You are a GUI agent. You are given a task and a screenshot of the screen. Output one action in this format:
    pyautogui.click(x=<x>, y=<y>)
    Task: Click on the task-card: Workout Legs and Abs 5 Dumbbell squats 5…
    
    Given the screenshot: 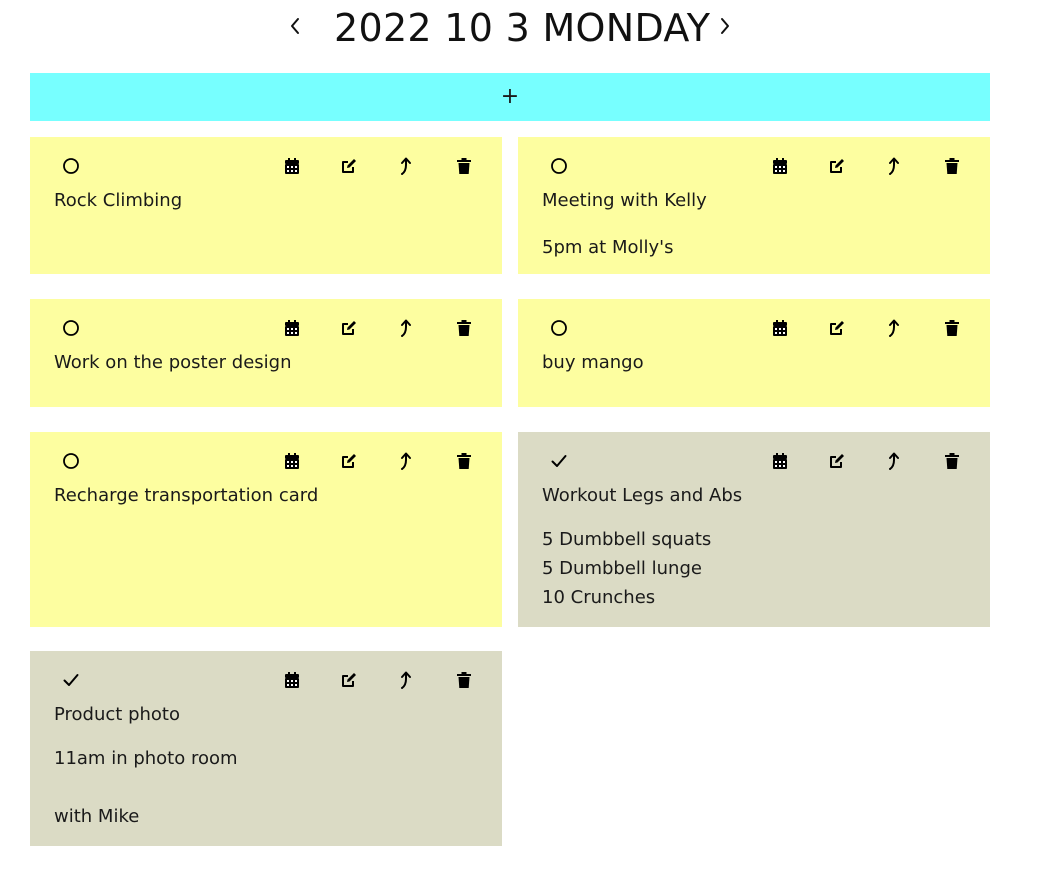 What is the action you would take?
    pyautogui.click(x=754, y=529)
    